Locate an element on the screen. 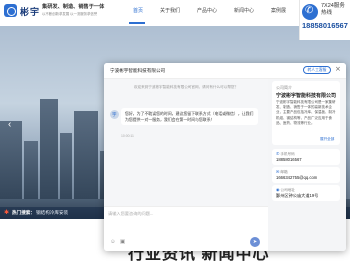 The width and height of the screenshot is (350, 263). nav-item-home: 首页 is located at coordinates (138, 10).